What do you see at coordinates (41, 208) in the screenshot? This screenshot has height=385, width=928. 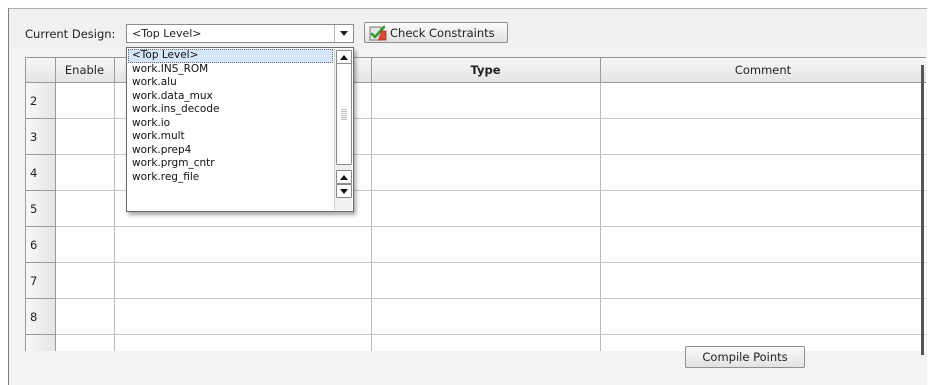 I see `row-number: 5` at bounding box center [41, 208].